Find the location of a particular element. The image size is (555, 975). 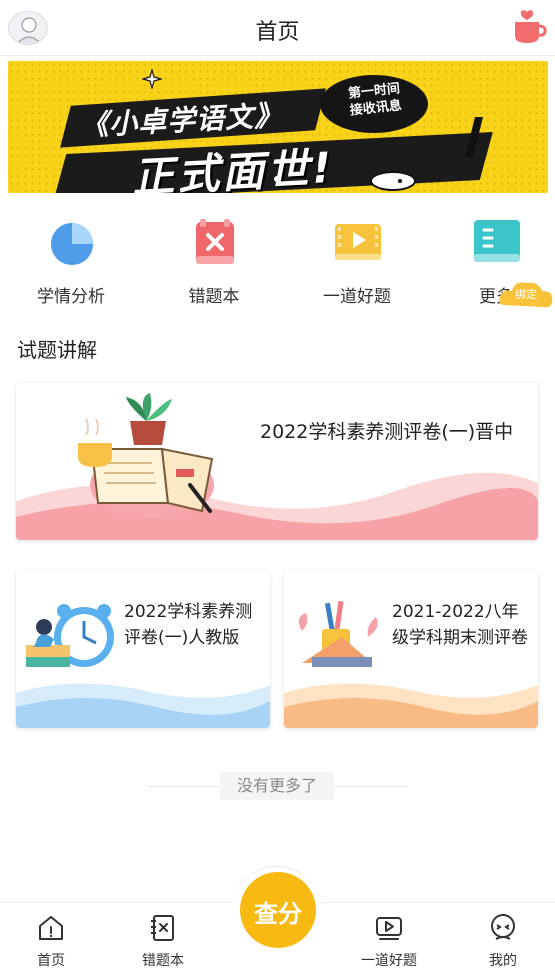

tab-label: 我的 is located at coordinates (503, 961).